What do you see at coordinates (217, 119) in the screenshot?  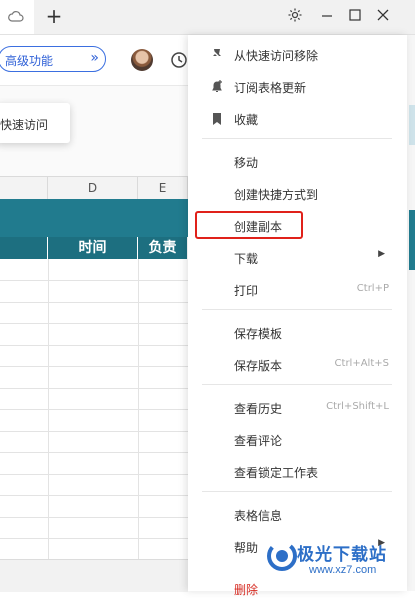 I see `bookmark-icon` at bounding box center [217, 119].